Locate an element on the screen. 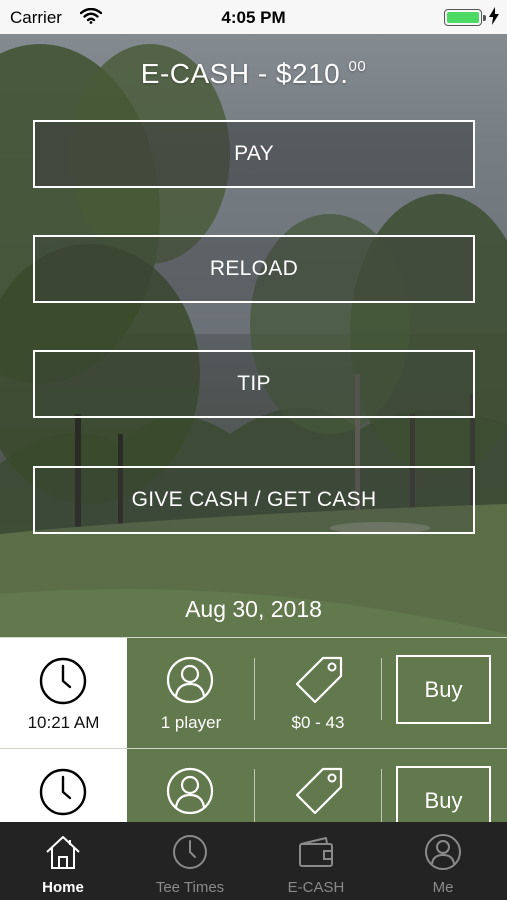  tab-home: Home is located at coordinates (63, 861).